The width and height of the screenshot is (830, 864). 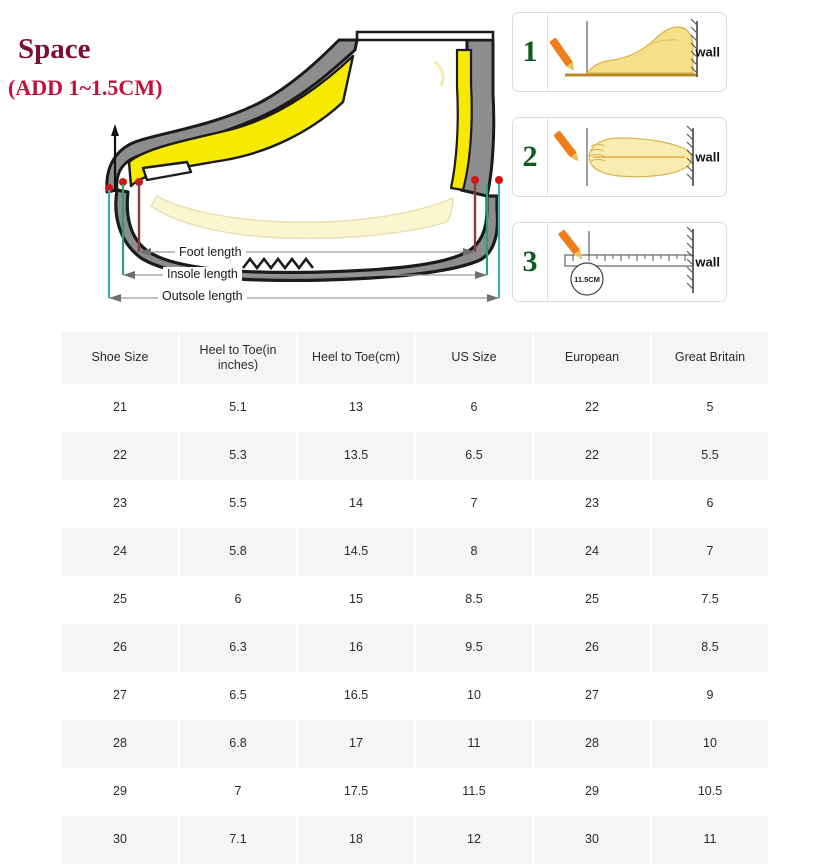 I want to click on header-great-britain: Great Britain, so click(x=710, y=358).